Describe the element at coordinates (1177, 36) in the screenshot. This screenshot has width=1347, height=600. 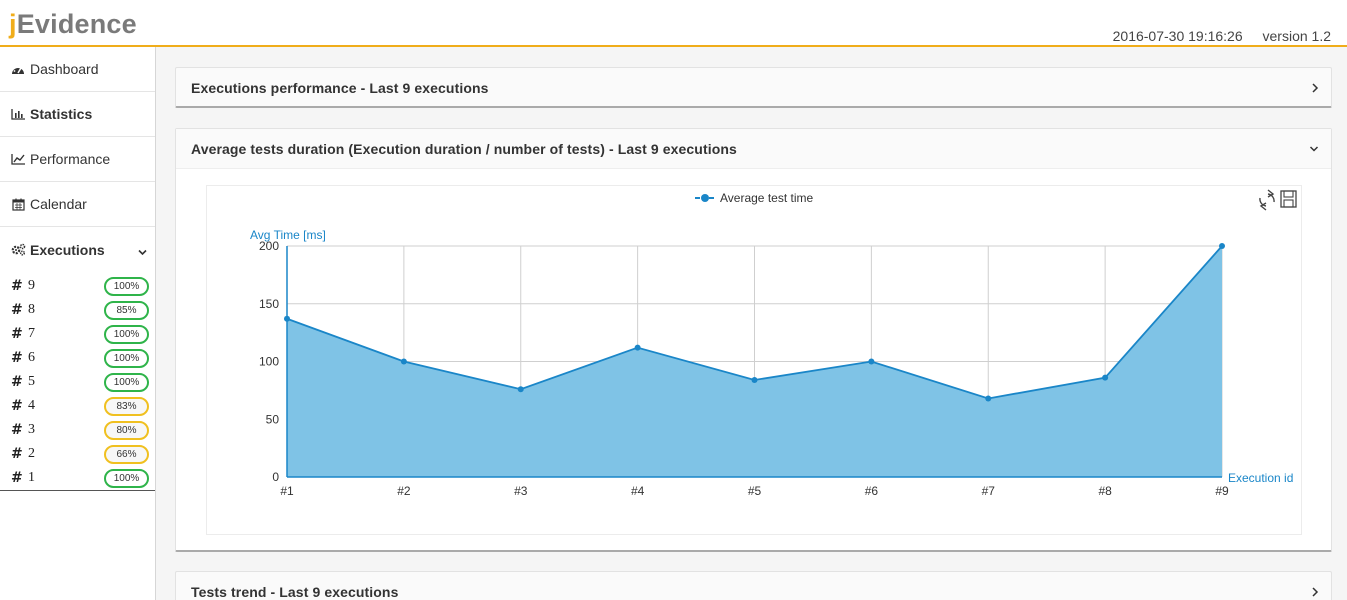
I see `header-datetime: 2016-07-30 19:16:26` at that location.